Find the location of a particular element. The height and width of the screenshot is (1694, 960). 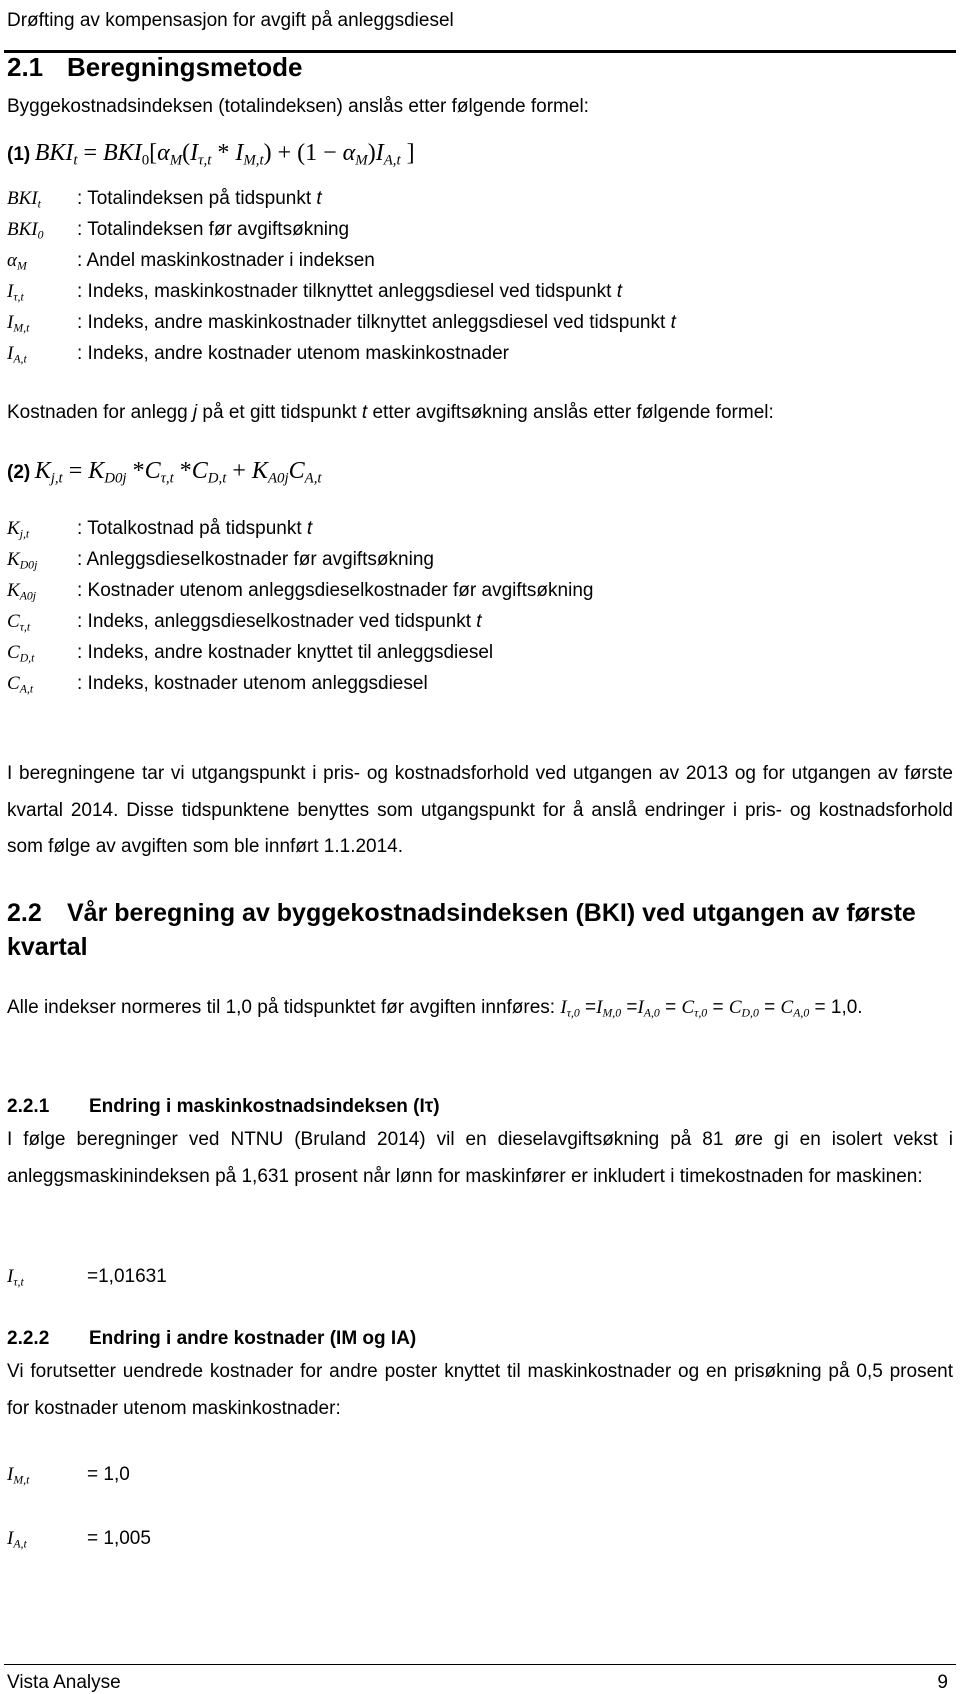

definition-symbol: αM is located at coordinates (17, 261).